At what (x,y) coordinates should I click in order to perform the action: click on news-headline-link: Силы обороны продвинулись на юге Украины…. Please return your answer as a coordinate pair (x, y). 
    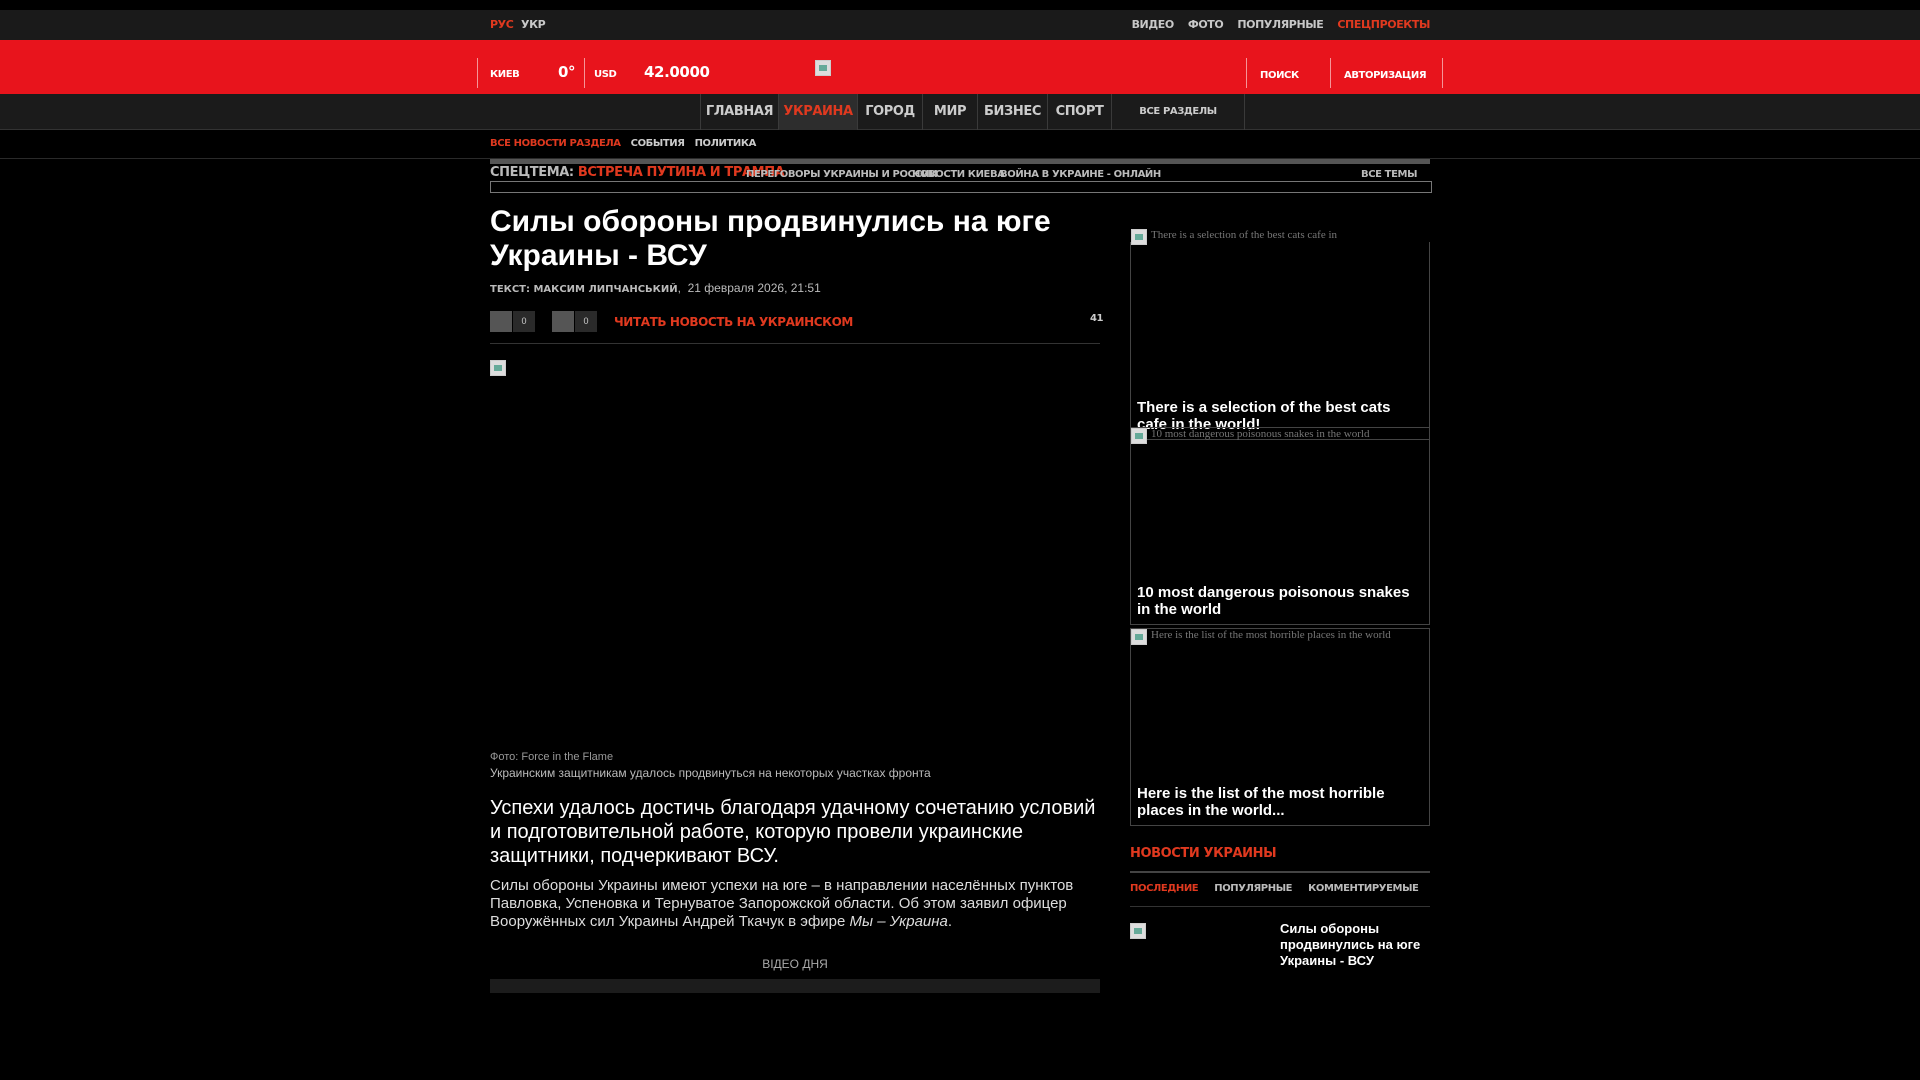
    Looking at the image, I should click on (1355, 945).